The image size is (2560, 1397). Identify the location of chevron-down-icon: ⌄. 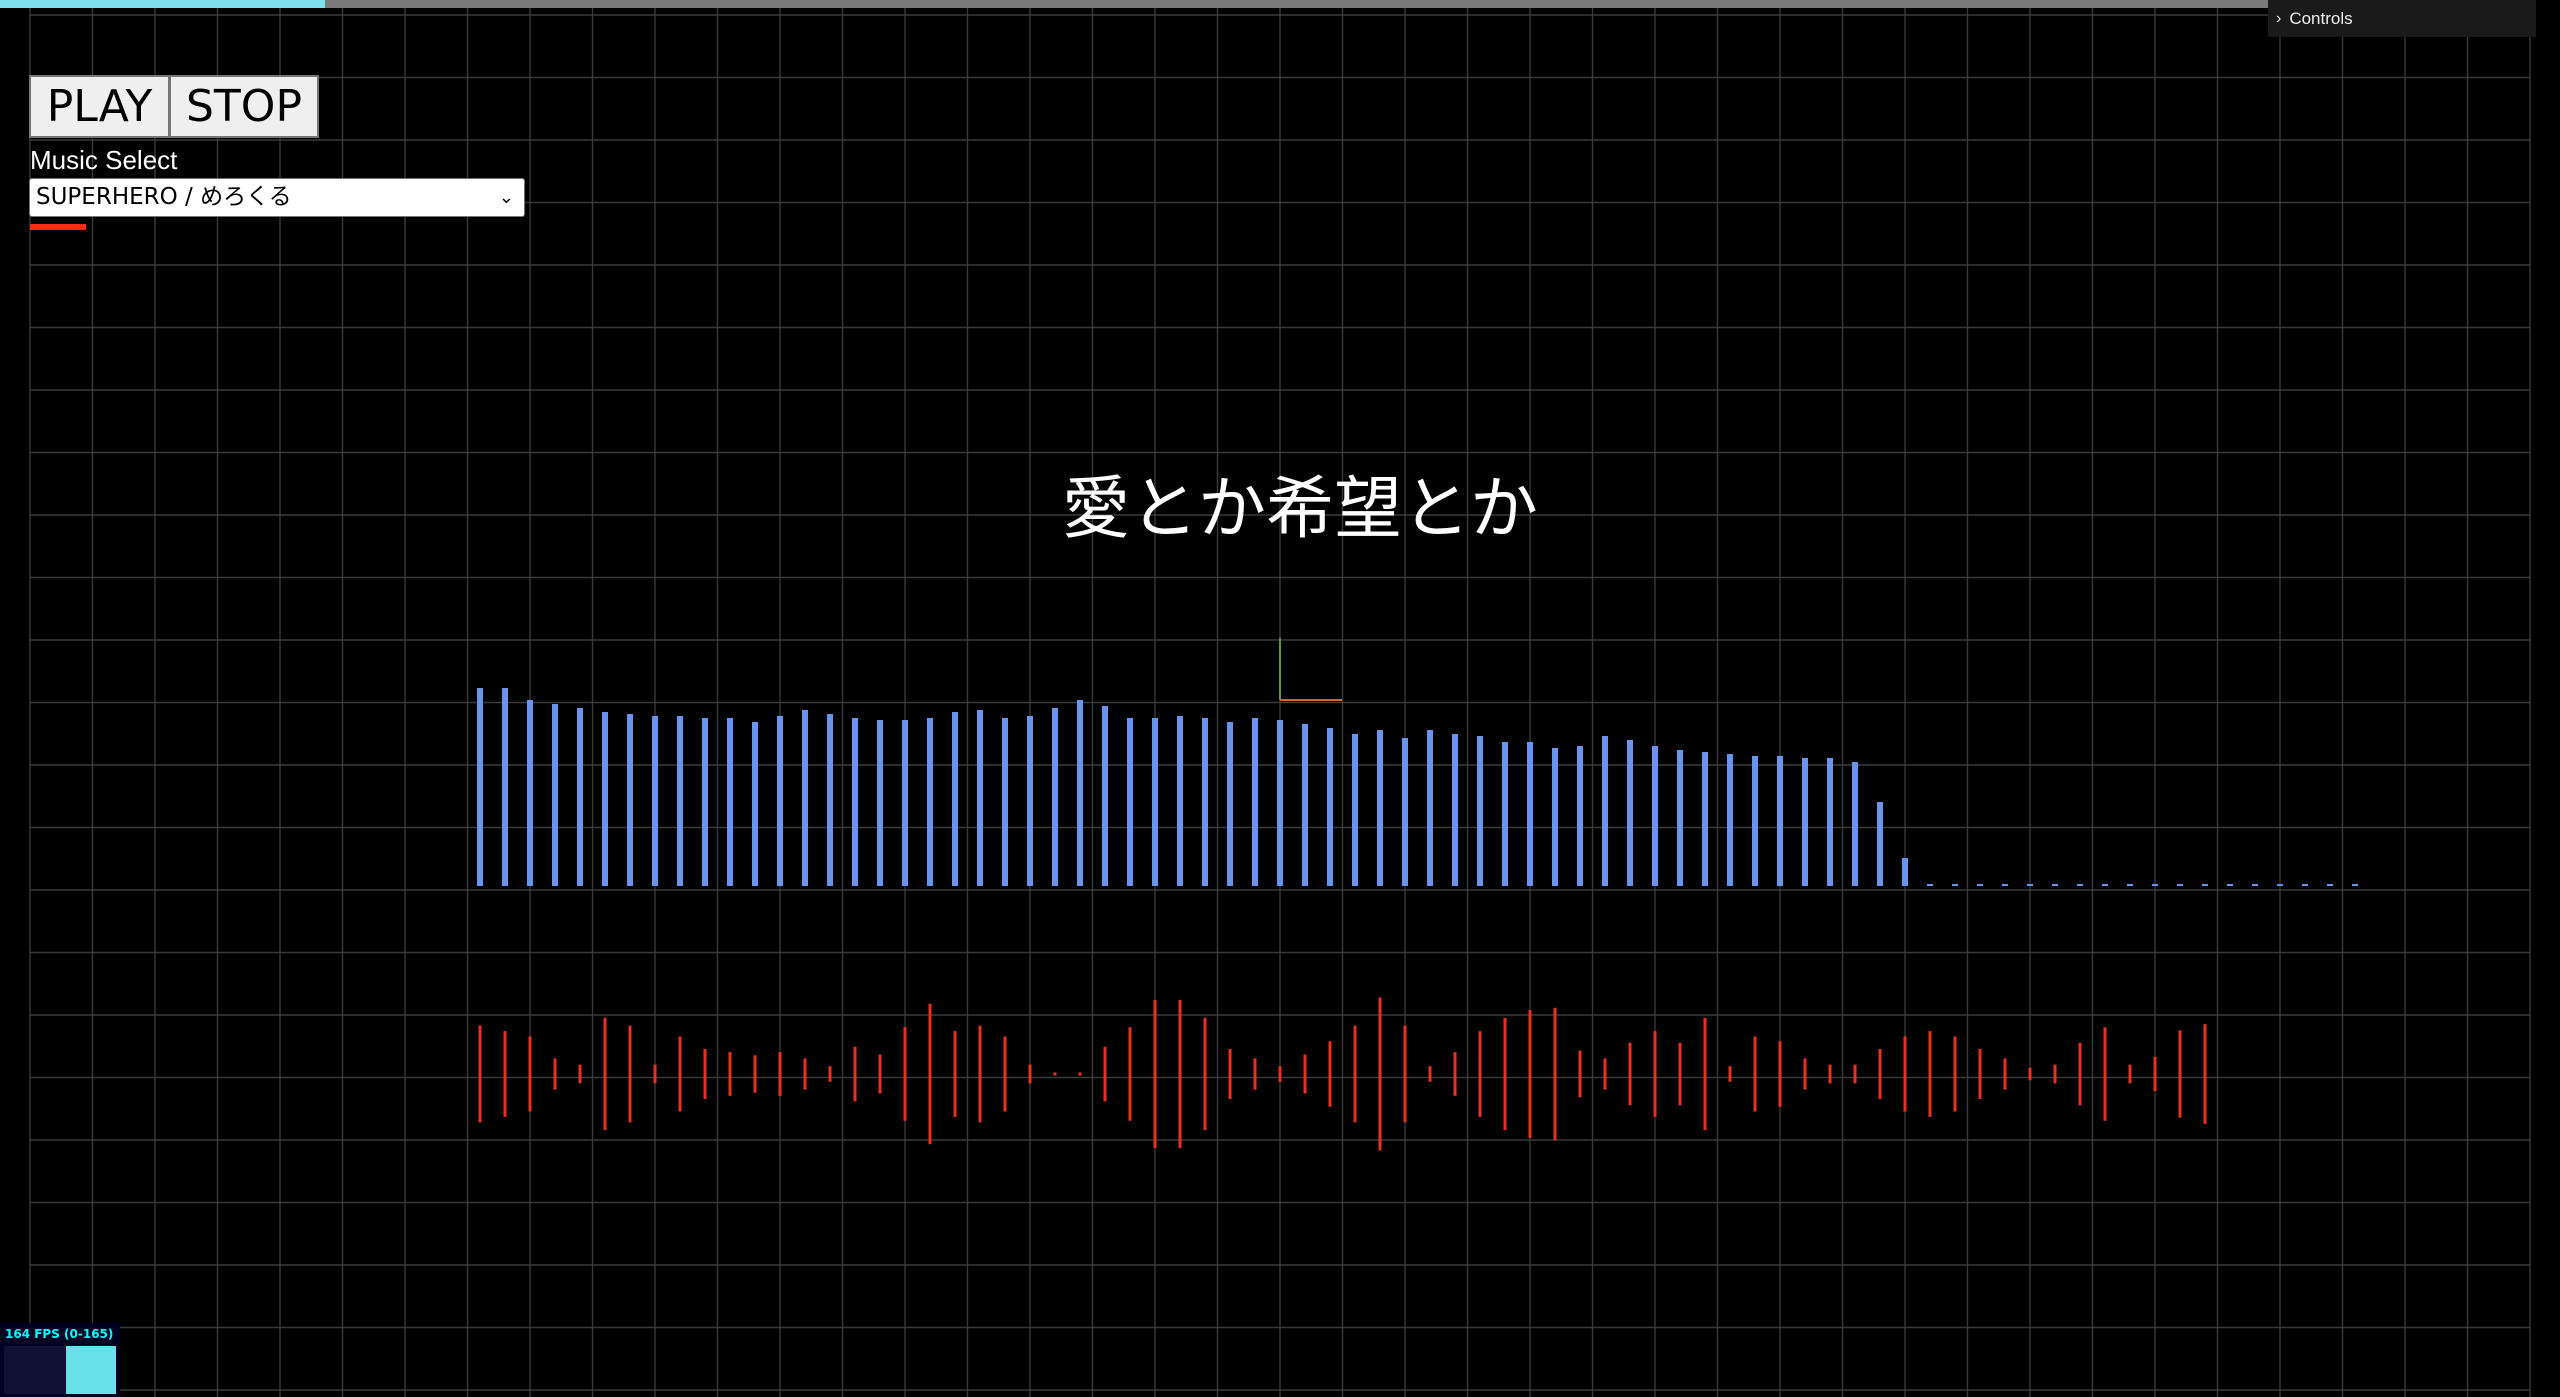
(506, 197).